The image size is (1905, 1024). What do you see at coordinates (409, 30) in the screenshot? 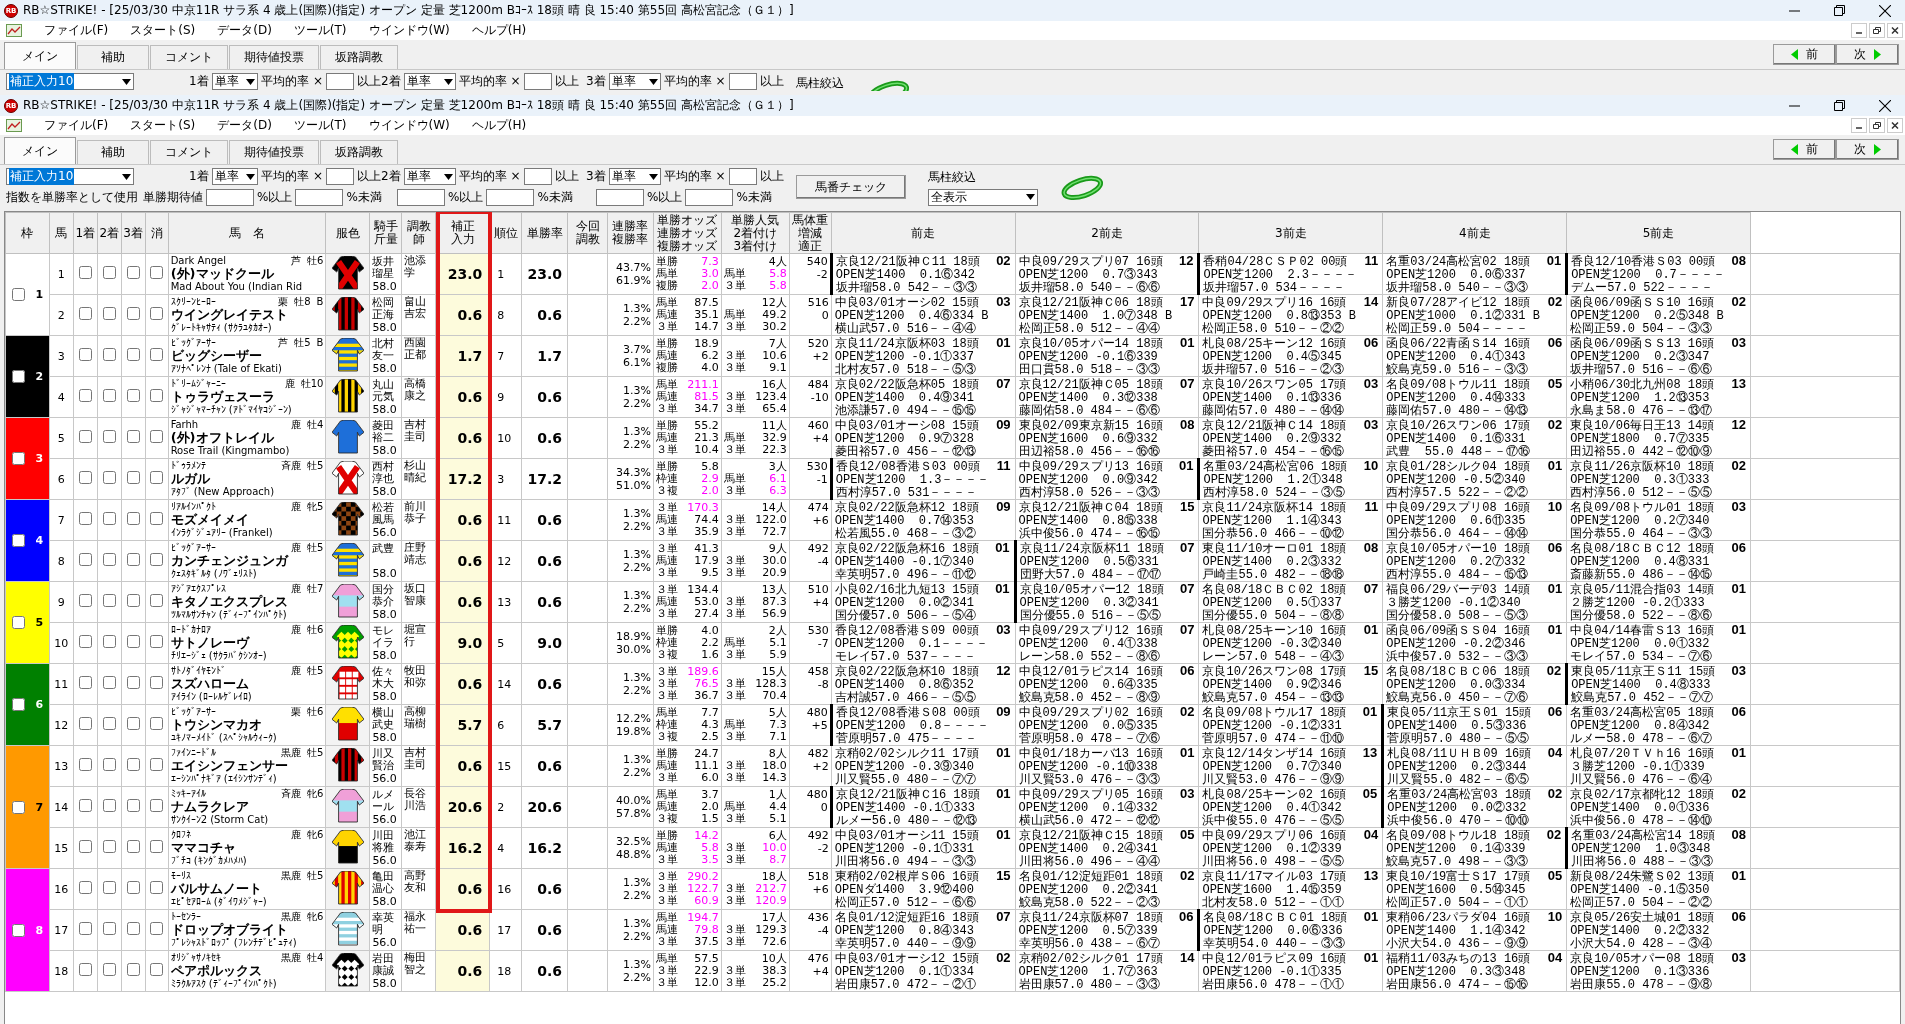
I see `menu-item: ウインドウ(W)` at bounding box center [409, 30].